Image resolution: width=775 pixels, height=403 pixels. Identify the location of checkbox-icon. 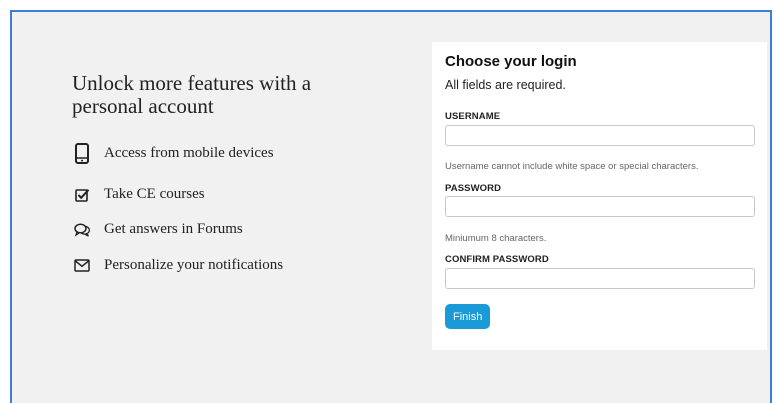
(82, 195).